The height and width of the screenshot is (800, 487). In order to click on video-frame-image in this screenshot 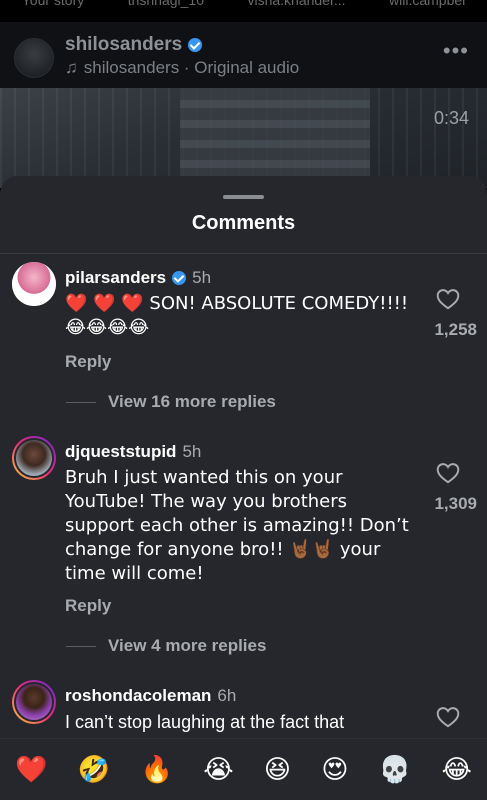, I will do `click(275, 138)`.